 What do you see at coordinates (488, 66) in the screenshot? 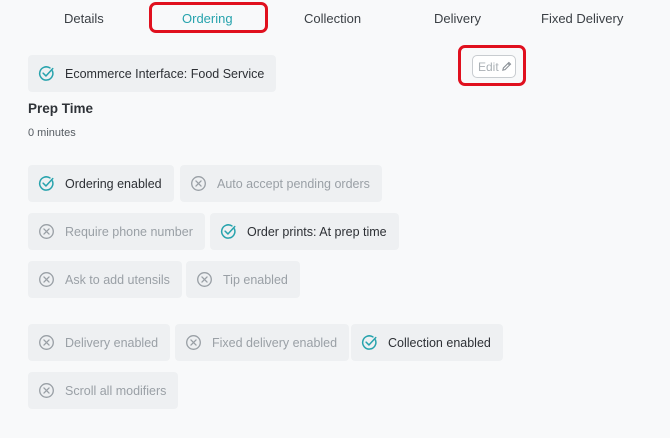
I see `edit-button-label: Edit` at bounding box center [488, 66].